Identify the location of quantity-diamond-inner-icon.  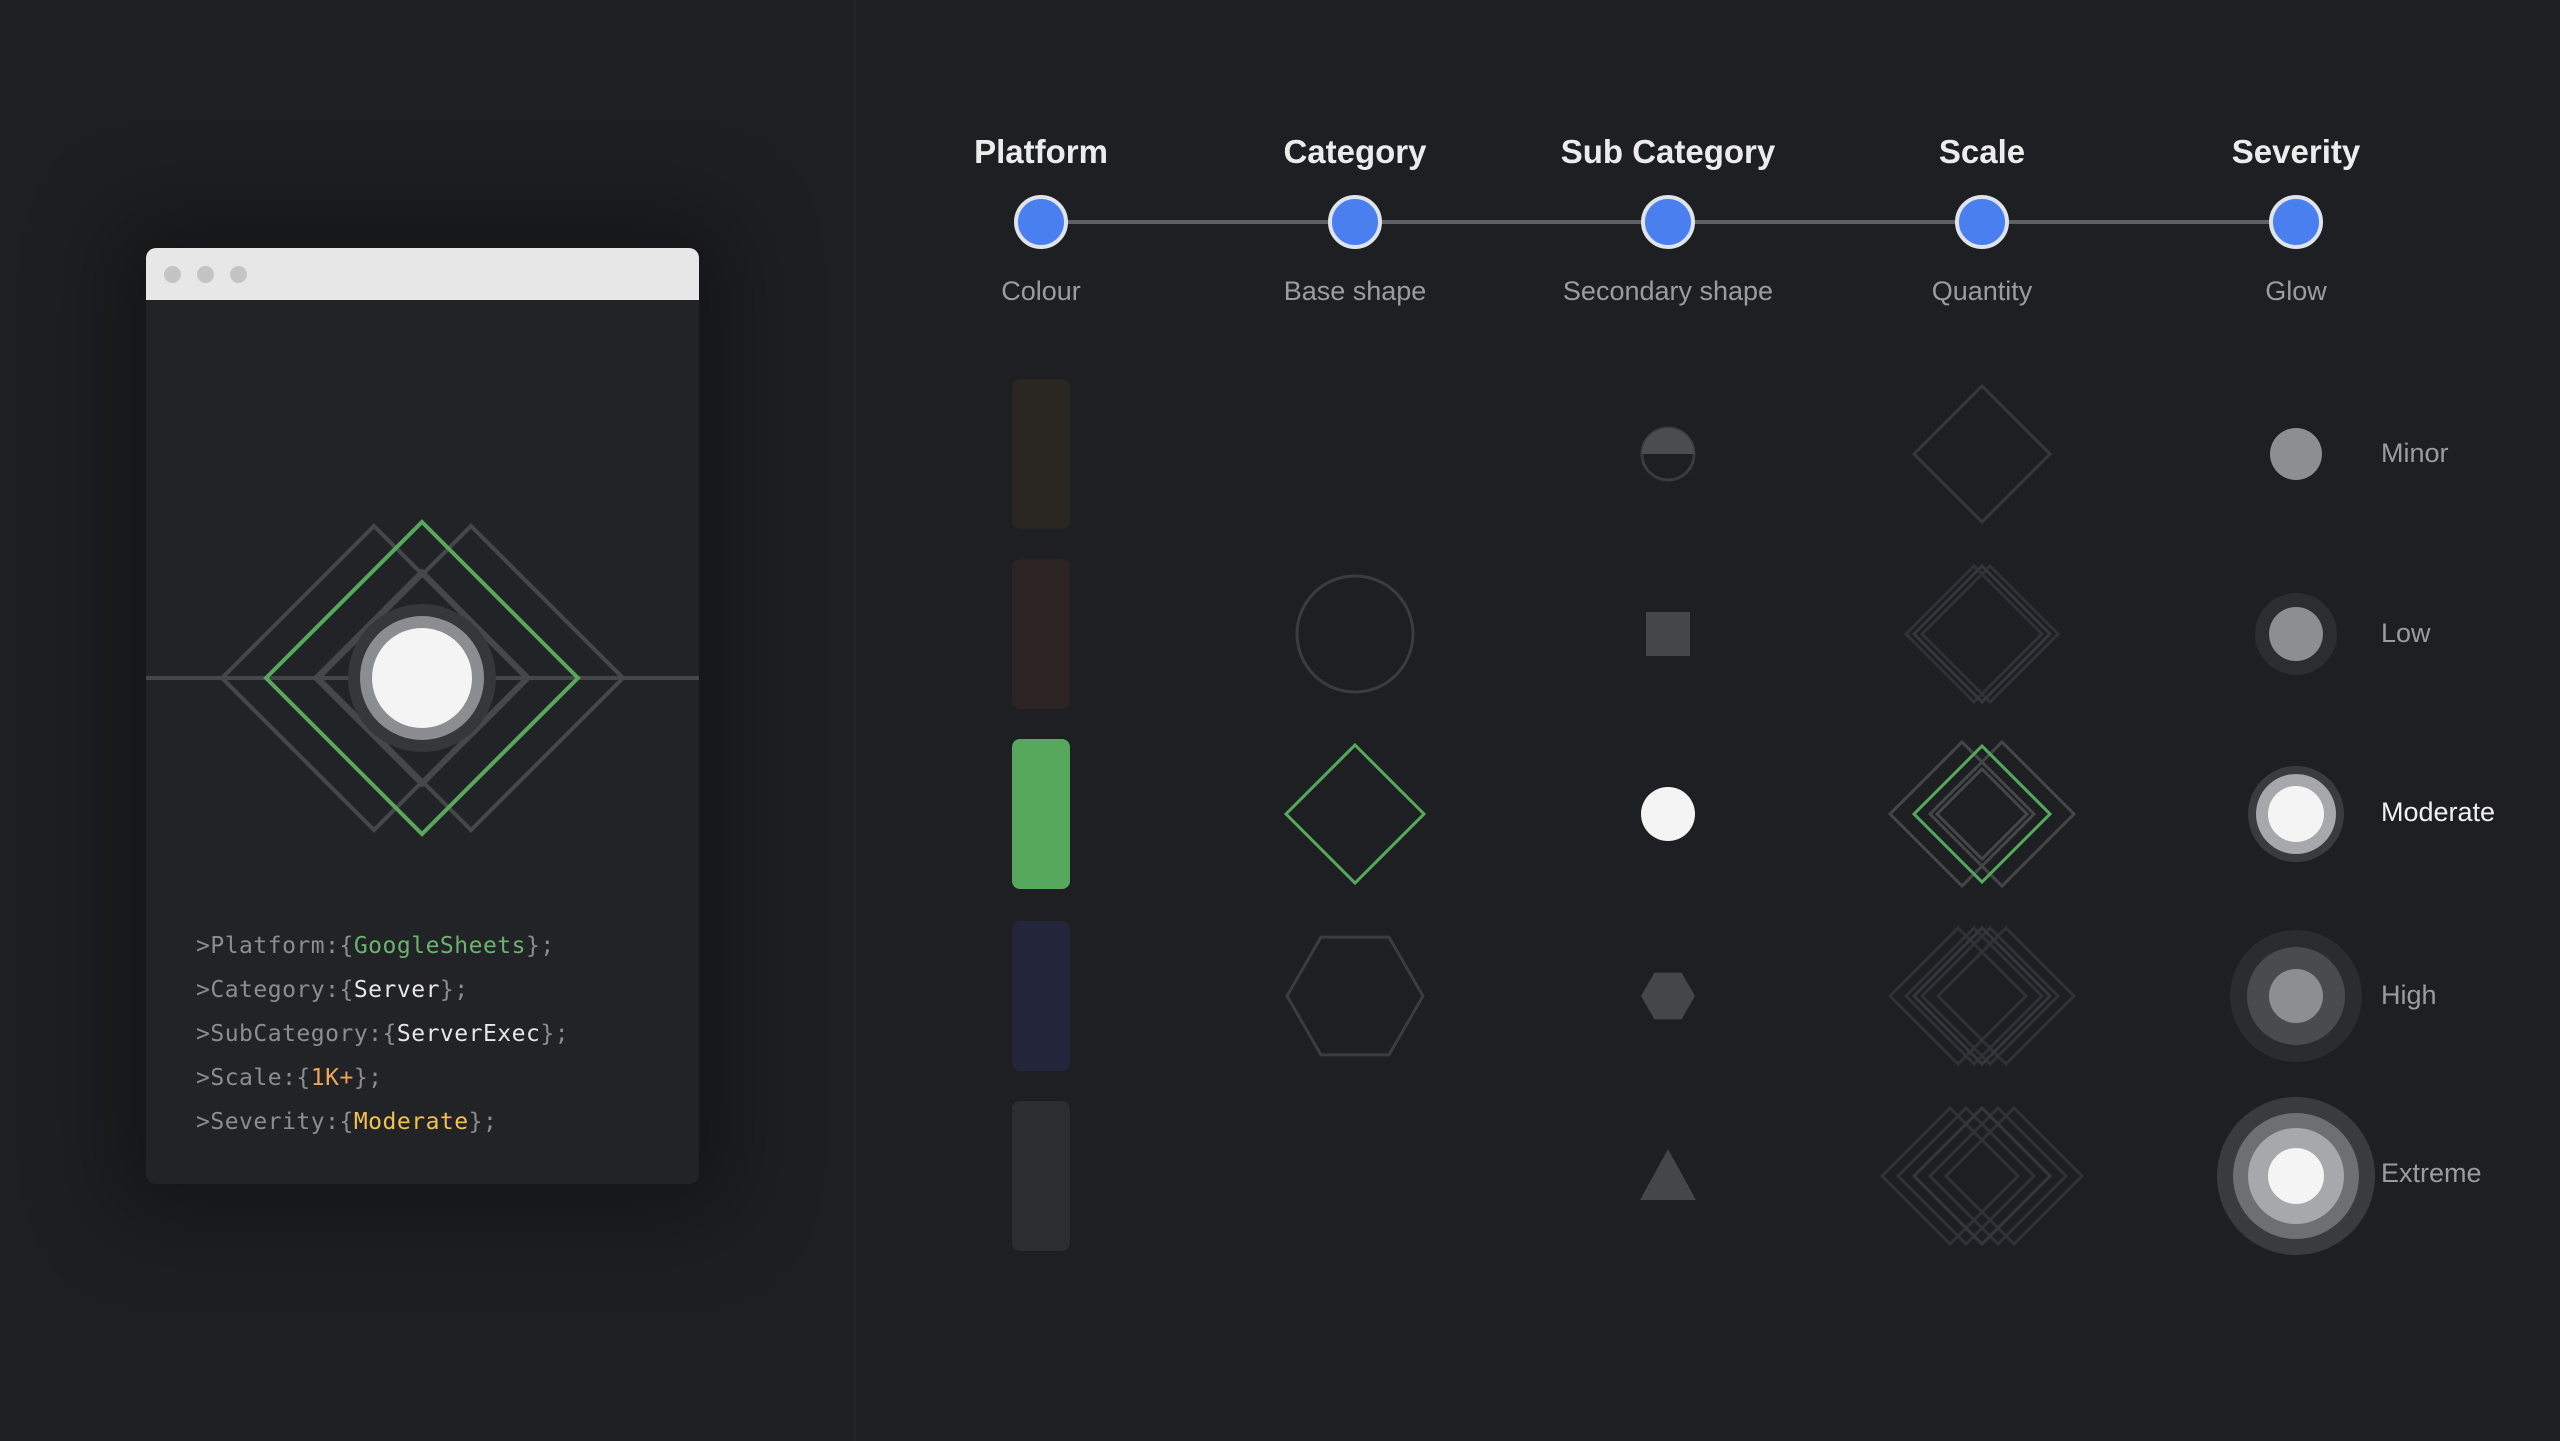
(1982, 814).